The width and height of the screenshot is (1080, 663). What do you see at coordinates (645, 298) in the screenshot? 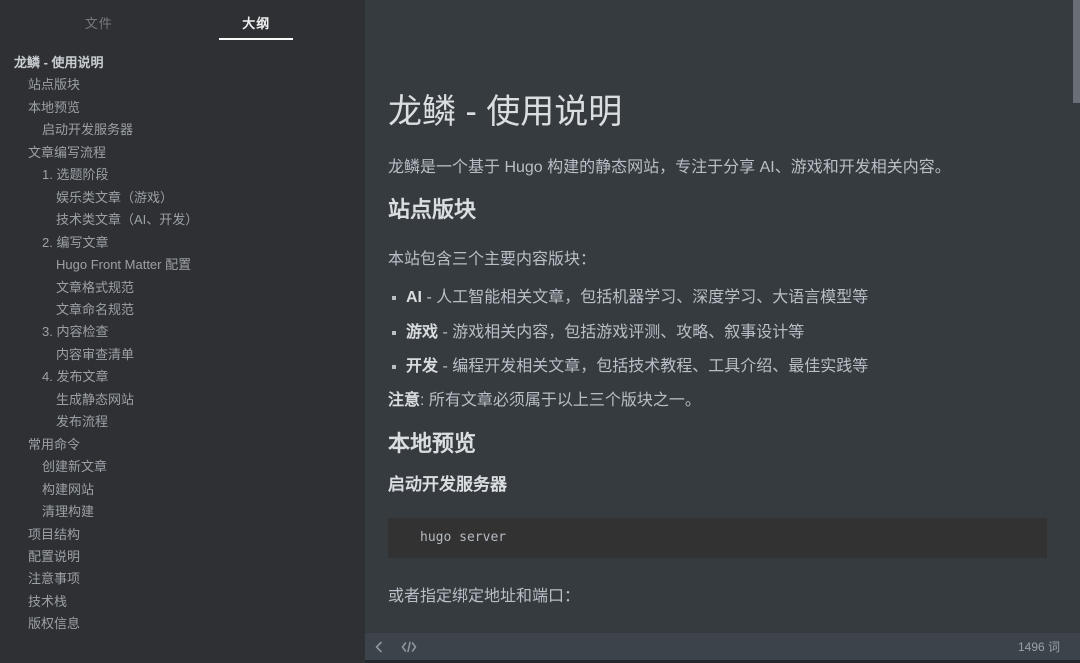
I see `list-item-desc: - 人工智能相关文章，包括机器学习、深度学习、大语言模型等` at bounding box center [645, 298].